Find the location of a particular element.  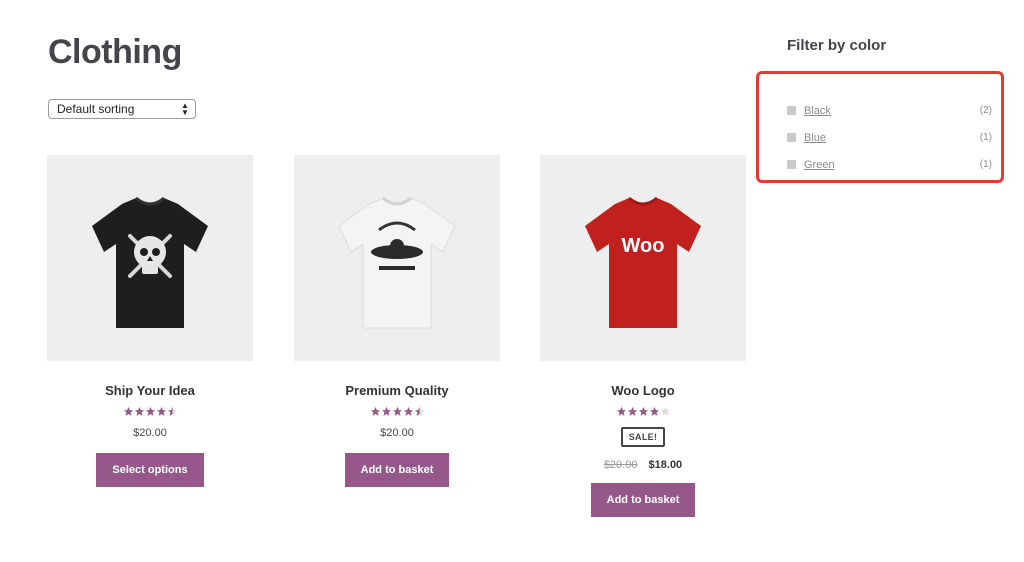

sale-badge: SALE! is located at coordinates (643, 437).